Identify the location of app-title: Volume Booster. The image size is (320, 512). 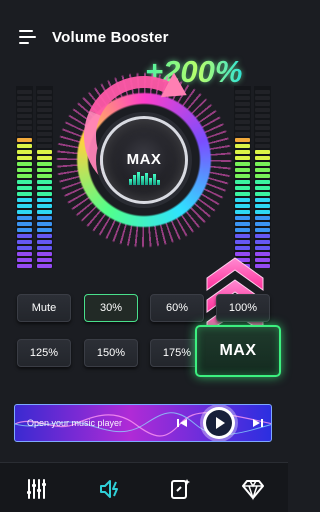
(110, 37).